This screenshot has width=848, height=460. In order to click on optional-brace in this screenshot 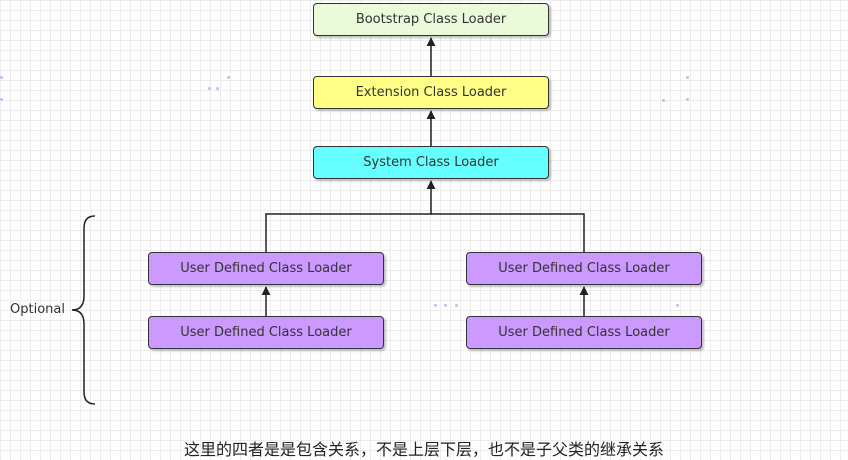, I will do `click(83, 310)`.